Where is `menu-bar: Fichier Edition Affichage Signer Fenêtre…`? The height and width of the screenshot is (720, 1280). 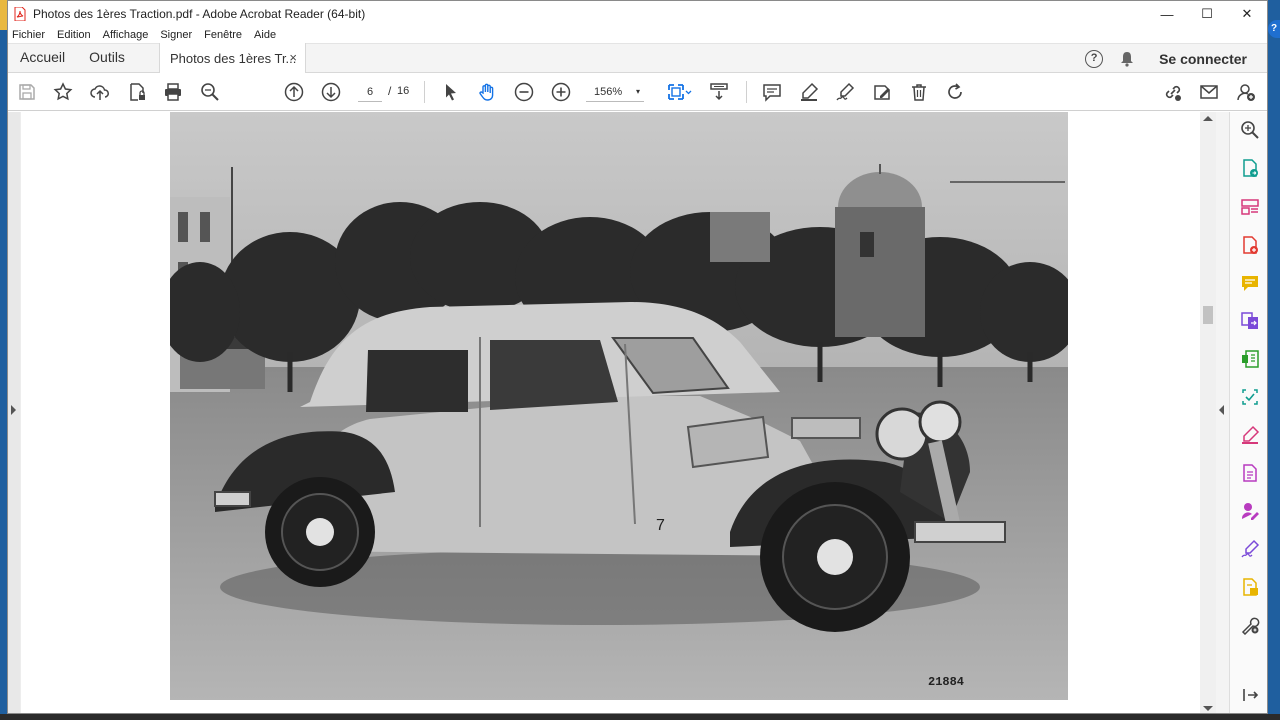 menu-bar: Fichier Edition Affichage Signer Fenêtre… is located at coordinates (637, 35).